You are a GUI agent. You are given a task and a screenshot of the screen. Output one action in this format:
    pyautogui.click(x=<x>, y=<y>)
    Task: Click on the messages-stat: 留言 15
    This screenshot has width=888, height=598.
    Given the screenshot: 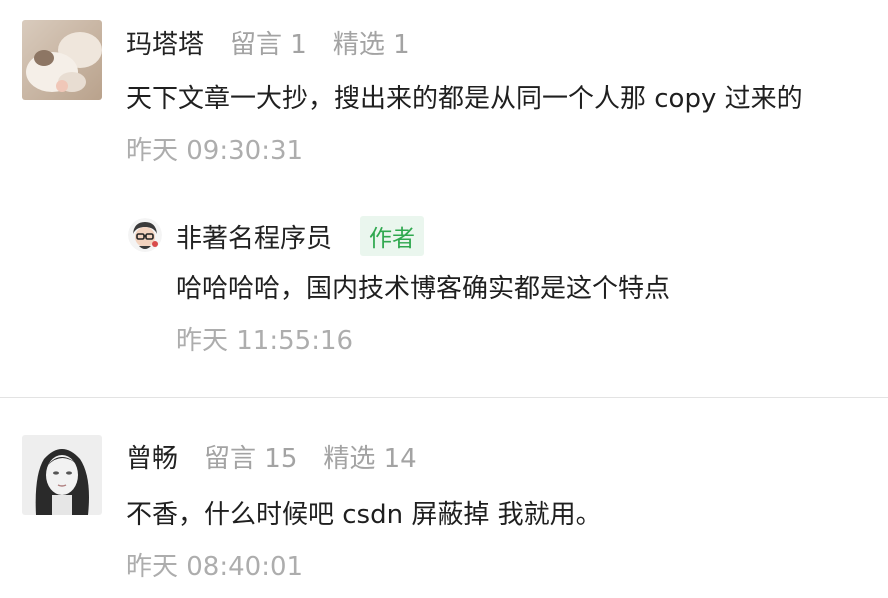 What is the action you would take?
    pyautogui.click(x=251, y=458)
    